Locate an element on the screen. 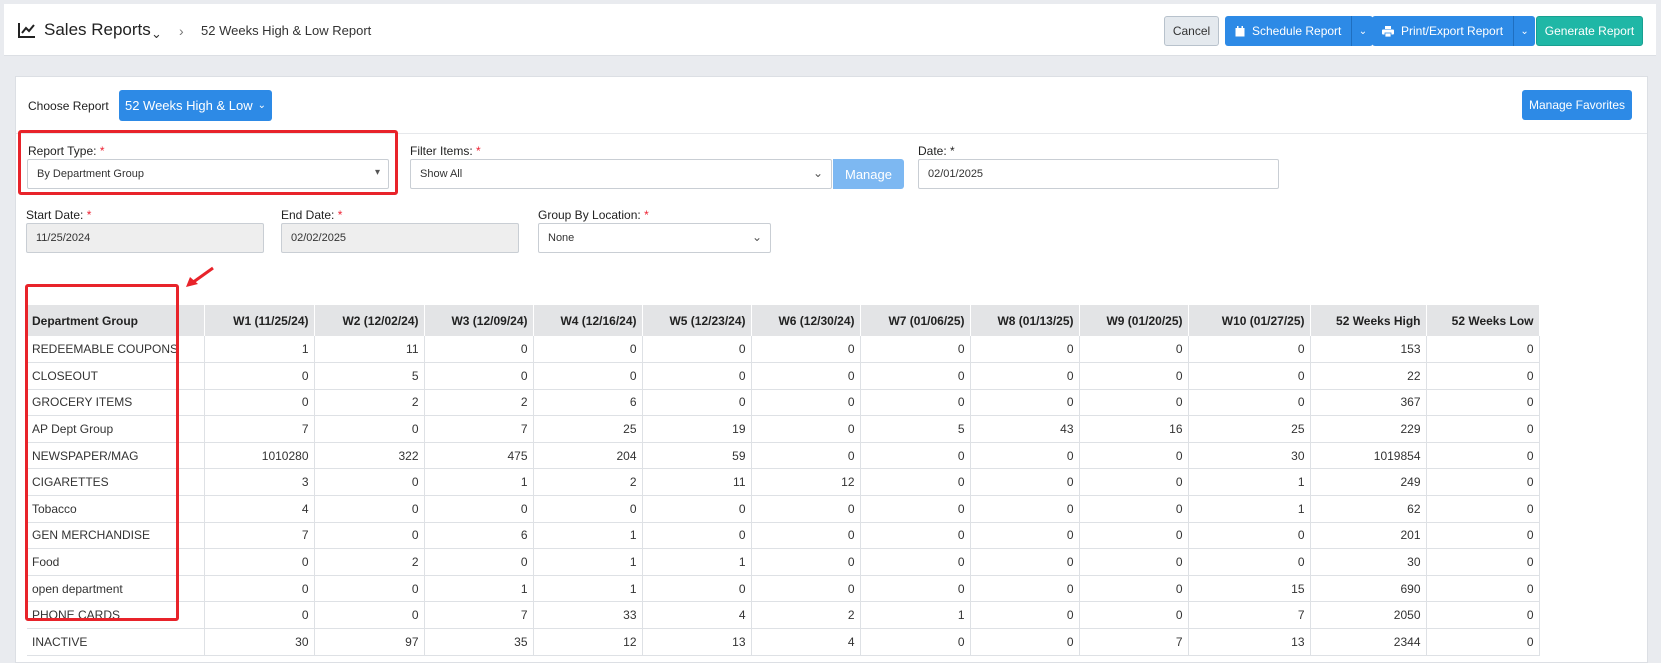 The width and height of the screenshot is (1661, 663). manage-favorites-button: Manage Favorites is located at coordinates (1577, 105).